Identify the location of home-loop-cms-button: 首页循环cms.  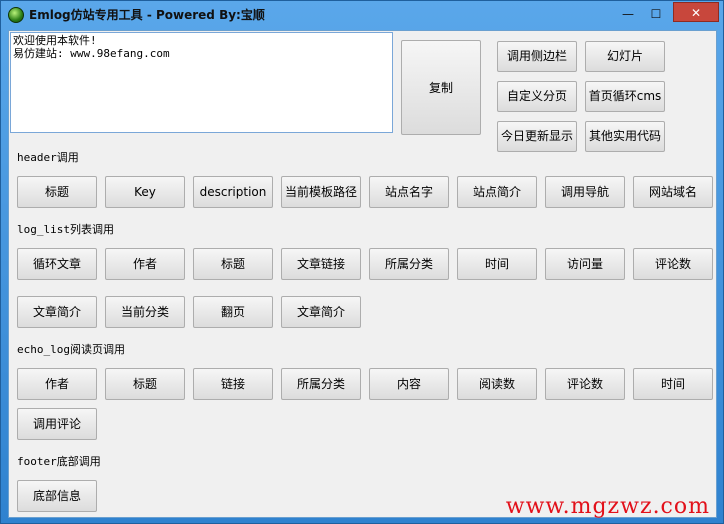
(625, 96).